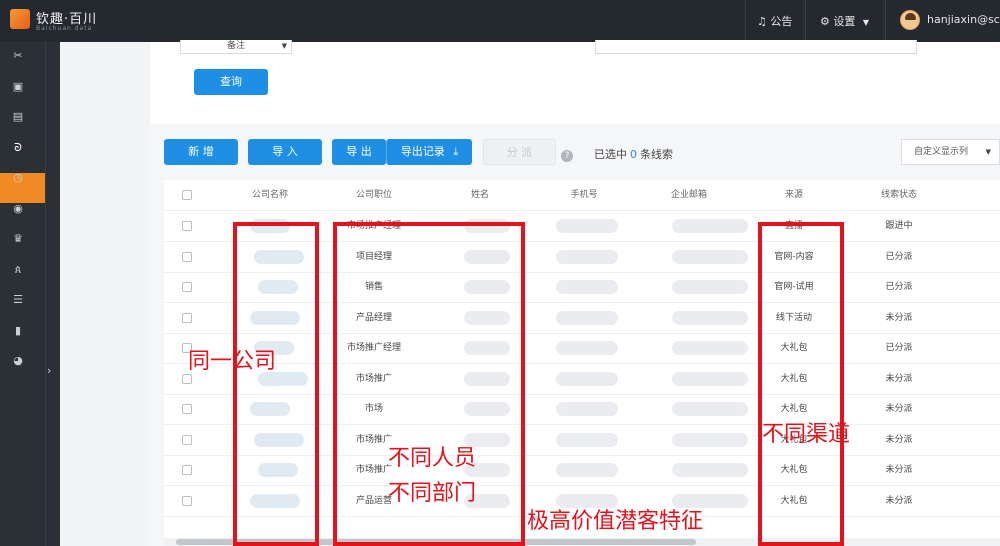  What do you see at coordinates (18, 331) in the screenshot?
I see `bar-chart-icon: ▮` at bounding box center [18, 331].